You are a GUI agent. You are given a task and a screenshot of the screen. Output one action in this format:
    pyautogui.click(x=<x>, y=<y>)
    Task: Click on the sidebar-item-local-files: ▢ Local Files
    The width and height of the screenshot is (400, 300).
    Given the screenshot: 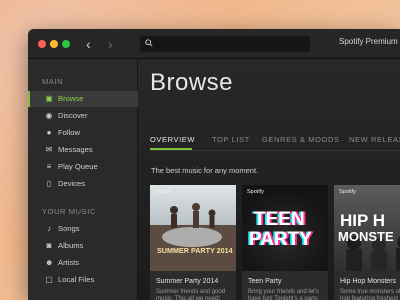 What is the action you would take?
    pyautogui.click(x=83, y=280)
    